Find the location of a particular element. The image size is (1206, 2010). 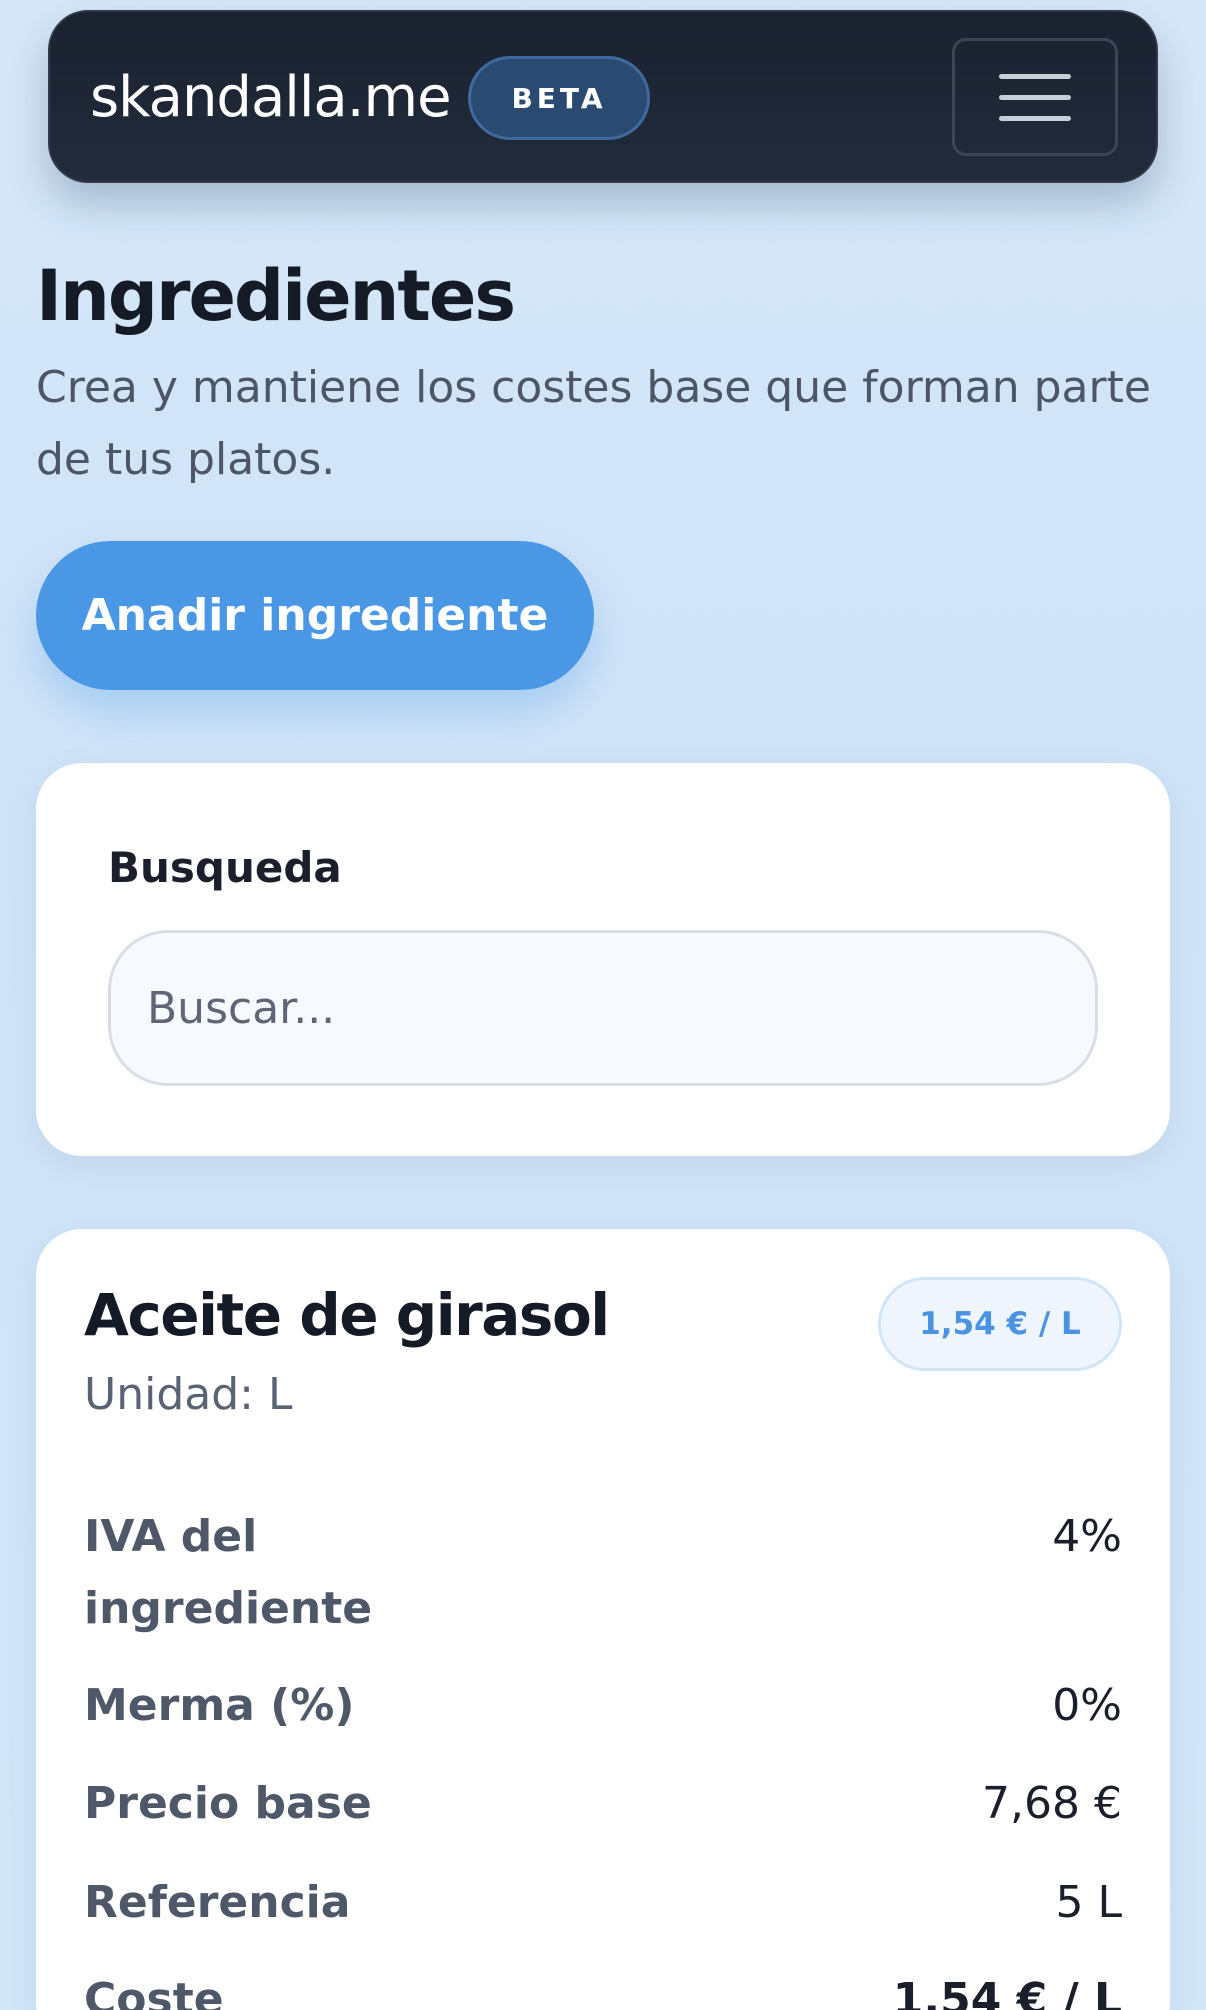

detail-row-coste: Coste 1,54 € / L is located at coordinates (603, 1987).